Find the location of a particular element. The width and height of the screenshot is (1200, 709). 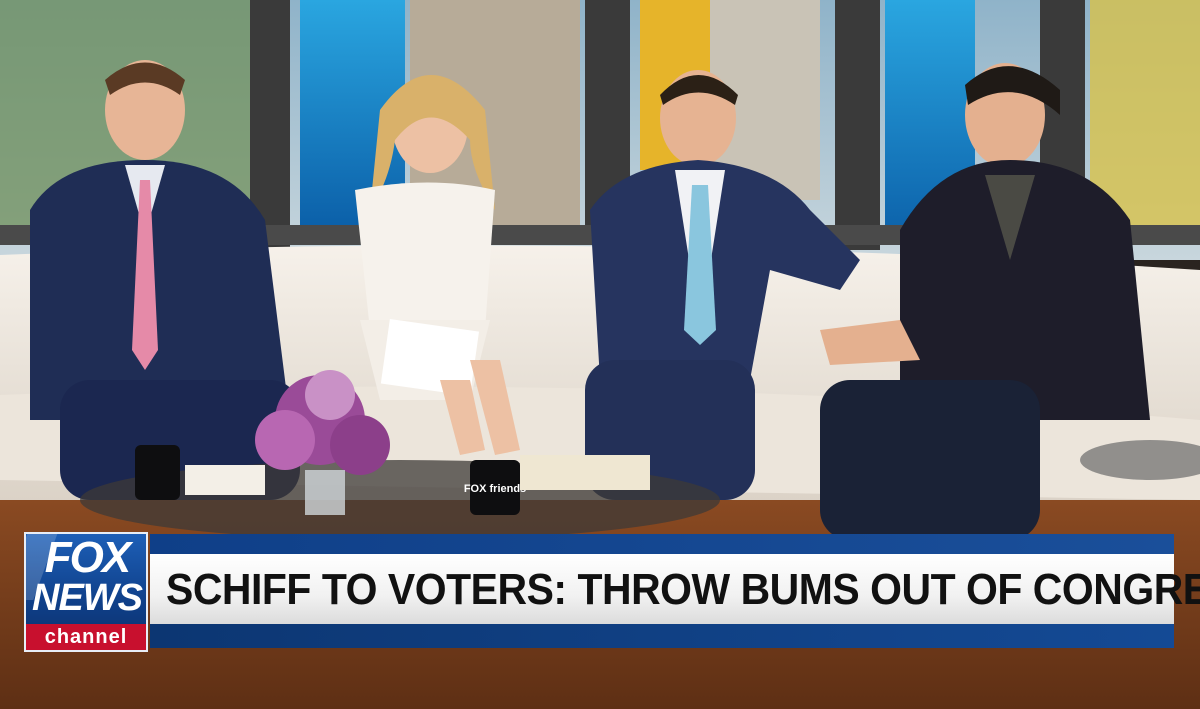

banner-bottom-bar is located at coordinates (662, 636).